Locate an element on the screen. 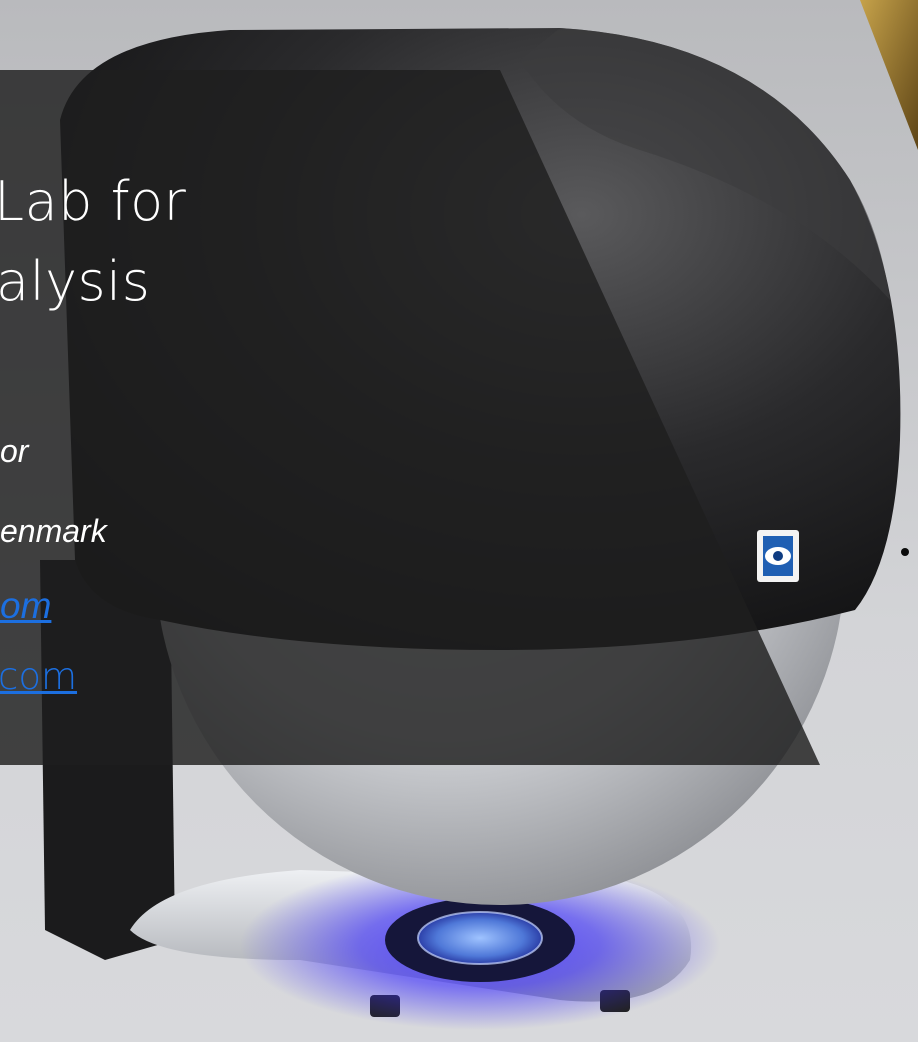  eye-logo-icon is located at coordinates (778, 556).